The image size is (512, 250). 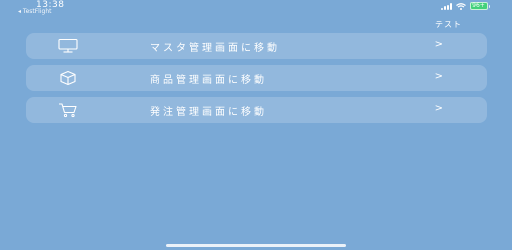 What do you see at coordinates (448, 24) in the screenshot?
I see `nav-test-button: テスト` at bounding box center [448, 24].